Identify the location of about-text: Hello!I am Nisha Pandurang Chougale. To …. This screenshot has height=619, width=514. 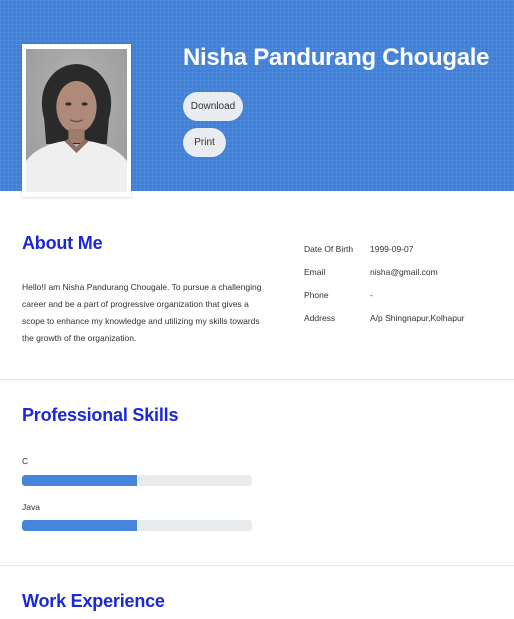
(142, 312).